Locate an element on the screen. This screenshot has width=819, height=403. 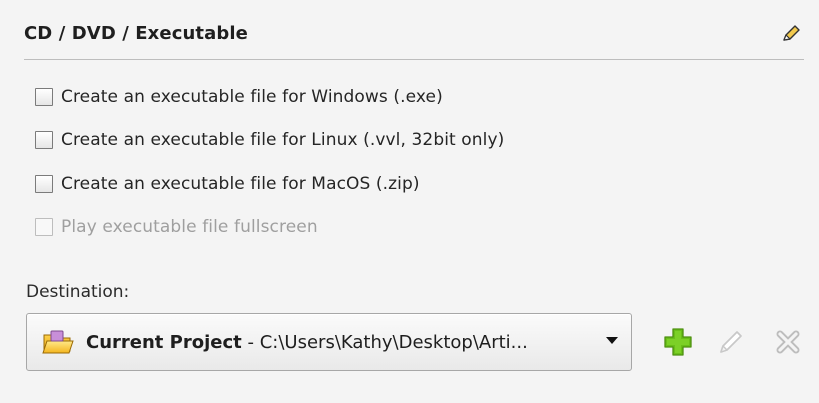
section-title: CD / DVD / Executable is located at coordinates (136, 33).